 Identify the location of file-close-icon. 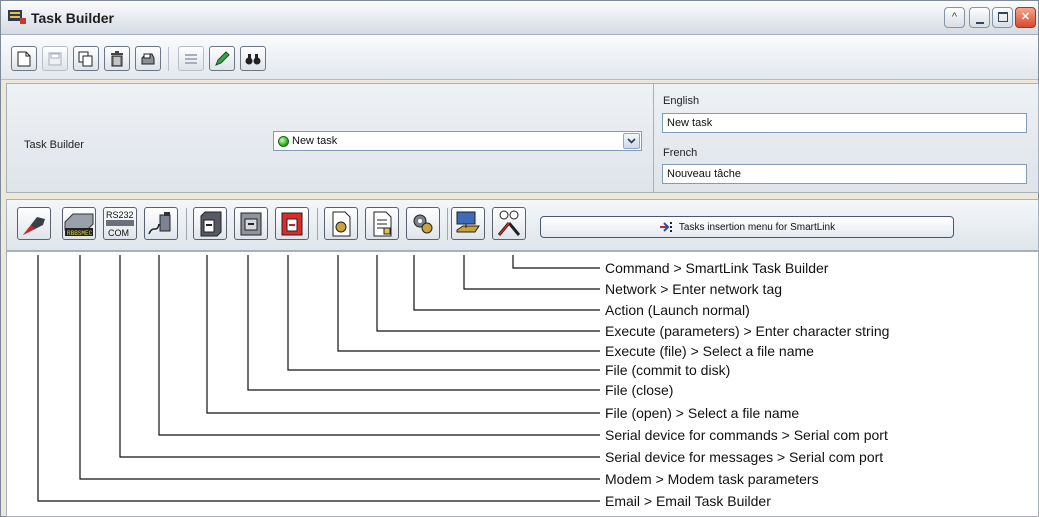
(251, 223).